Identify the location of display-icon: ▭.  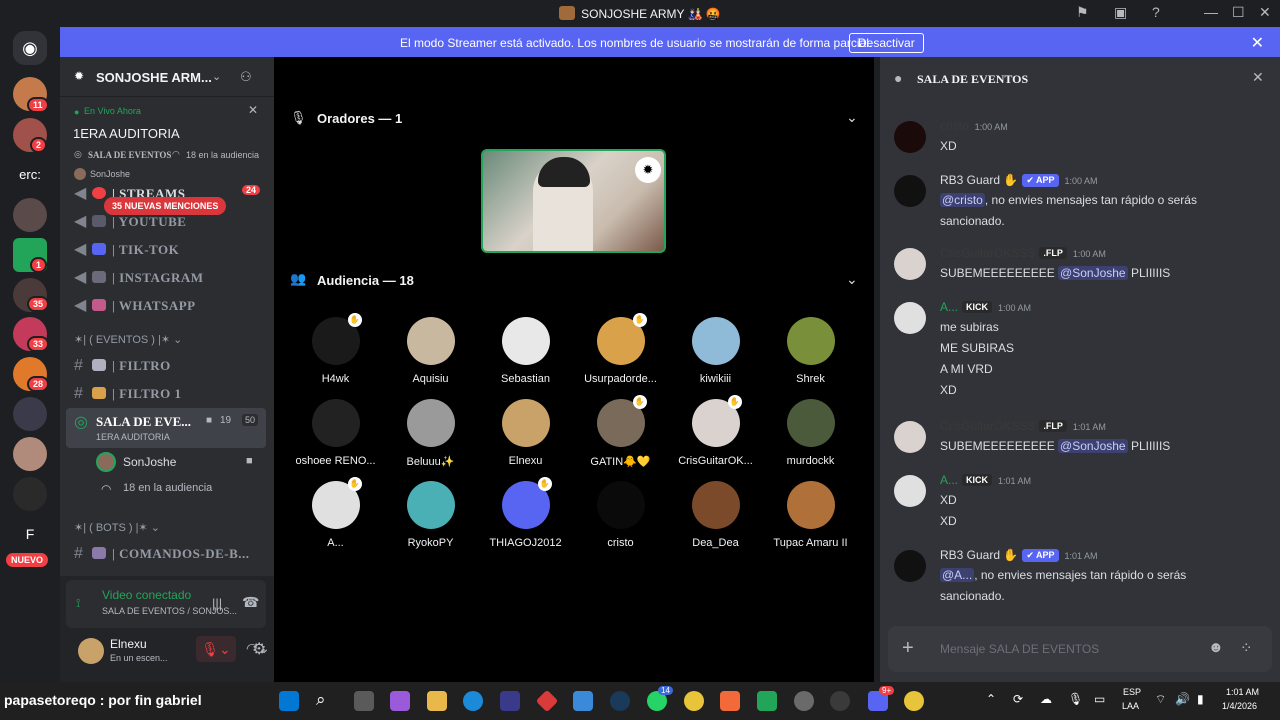
(1099, 699).